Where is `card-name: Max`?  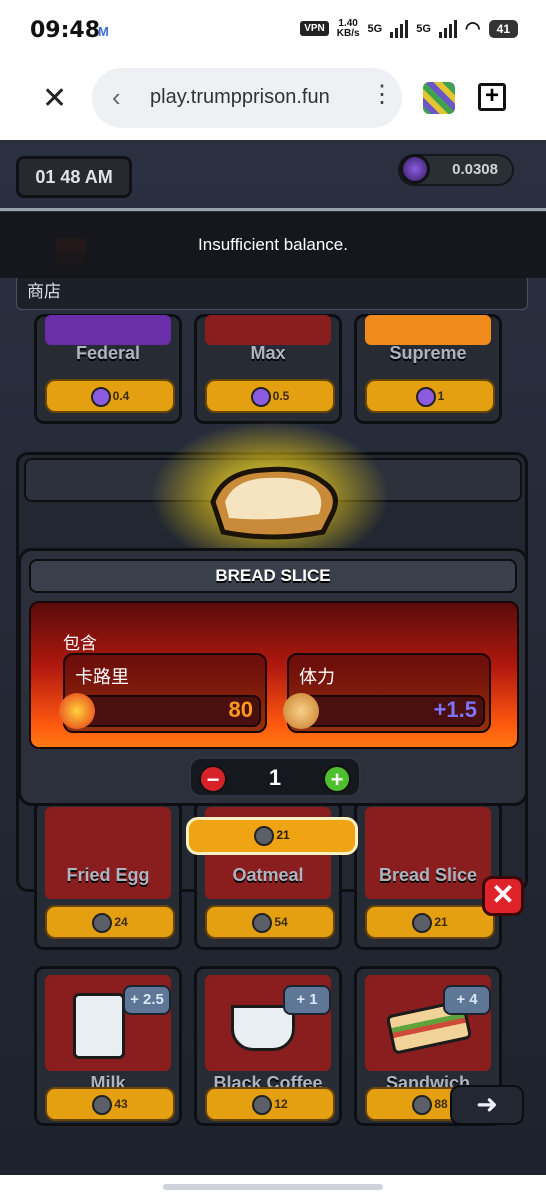
card-name: Max is located at coordinates (268, 353).